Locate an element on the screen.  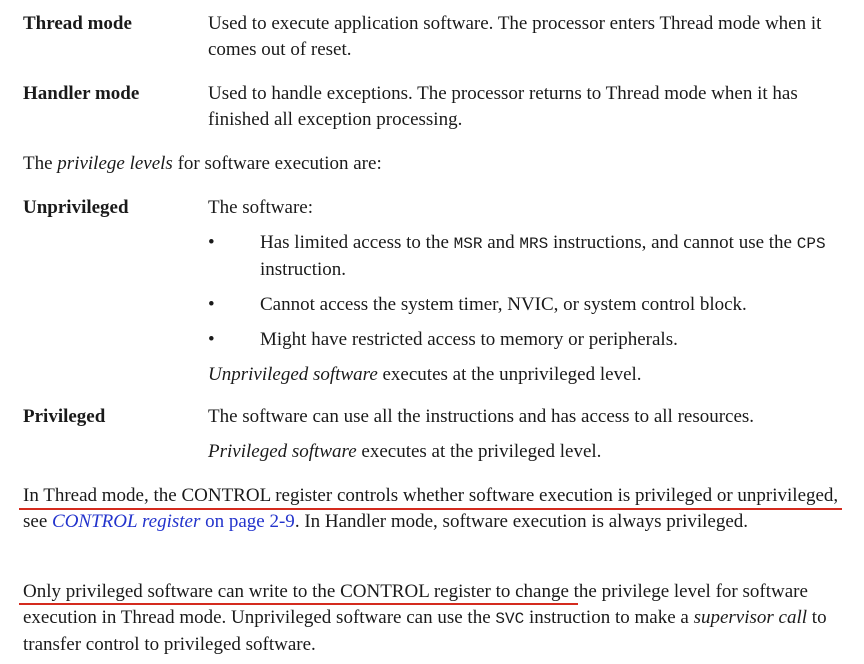
write-para-text-b: instruction to make a is located at coordinates (609, 617).